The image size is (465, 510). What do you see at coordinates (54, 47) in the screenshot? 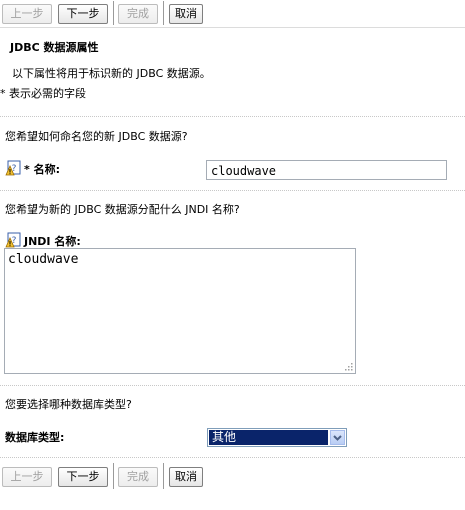
I see `page-title: JDBC 数据源属性` at bounding box center [54, 47].